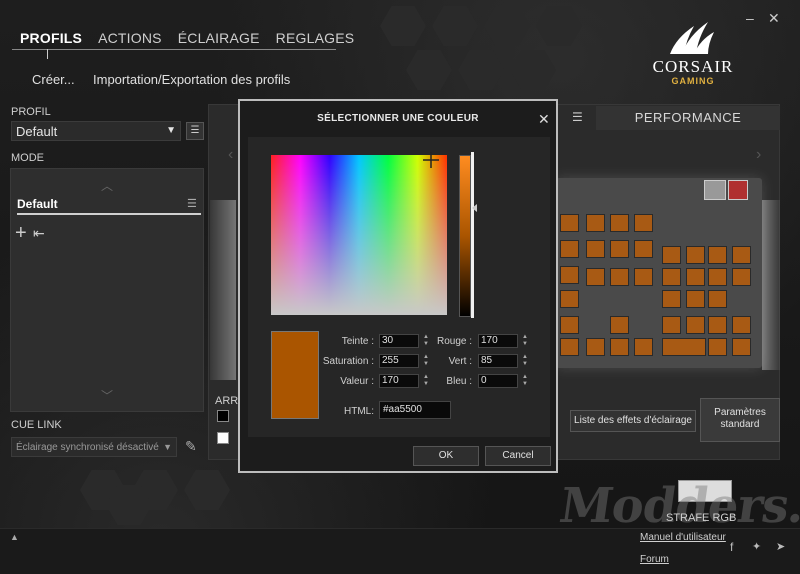  I want to click on vert-input: 85, so click(498, 361).